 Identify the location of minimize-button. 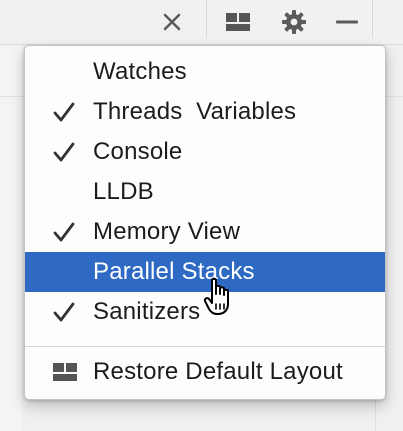
(347, 22).